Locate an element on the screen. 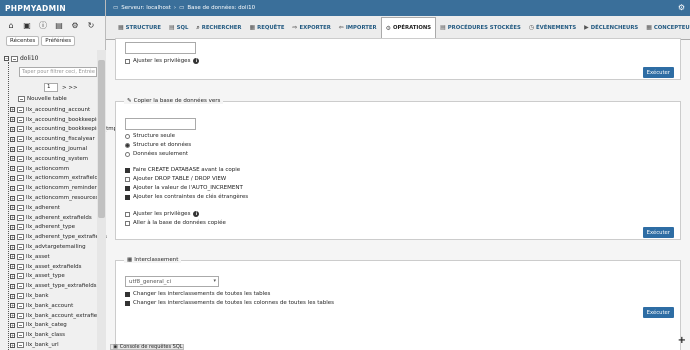 The width and height of the screenshot is (690, 350). collapse-icon: − is located at coordinates (6, 58).